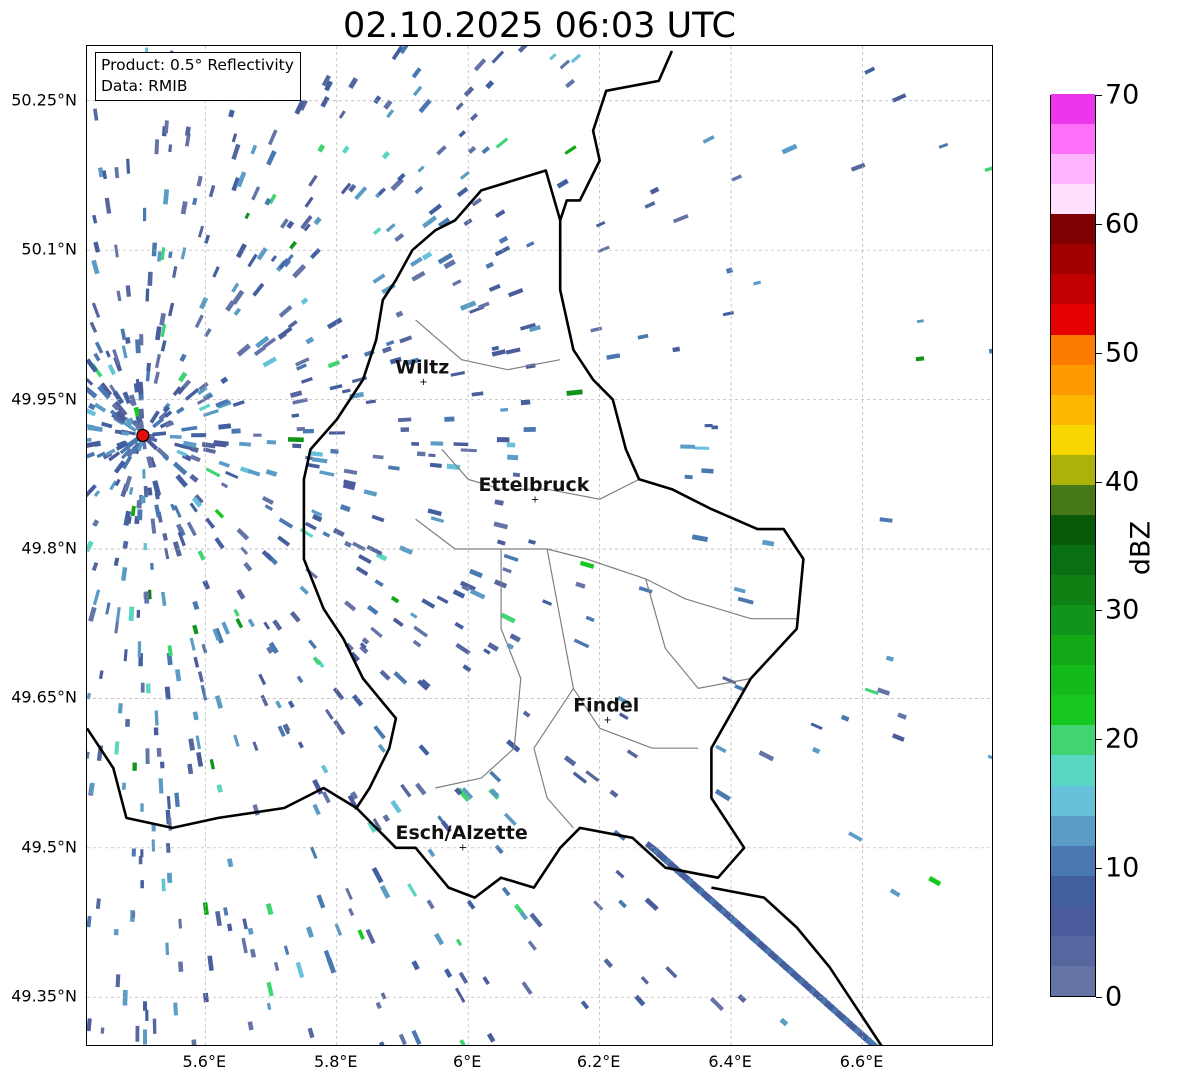 This screenshot has height=1081, width=1184. What do you see at coordinates (44, 100) in the screenshot?
I see `lat-tick-label: 50.25°N` at bounding box center [44, 100].